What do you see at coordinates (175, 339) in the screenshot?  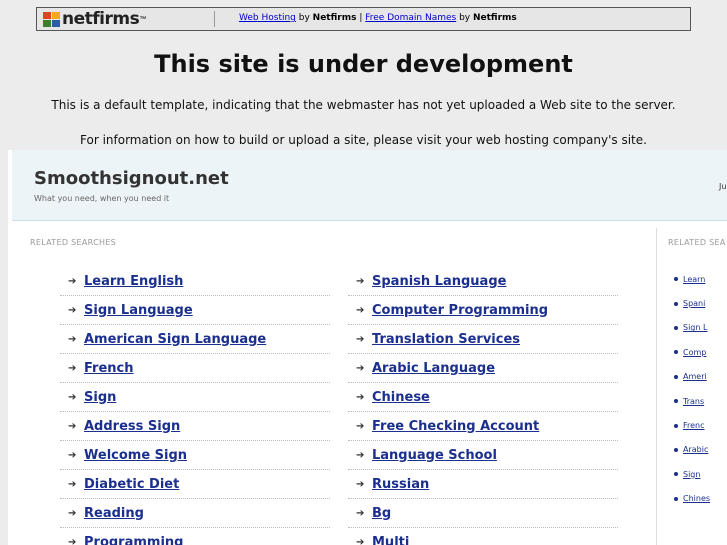 I see `related-search-link: American Sign Language` at bounding box center [175, 339].